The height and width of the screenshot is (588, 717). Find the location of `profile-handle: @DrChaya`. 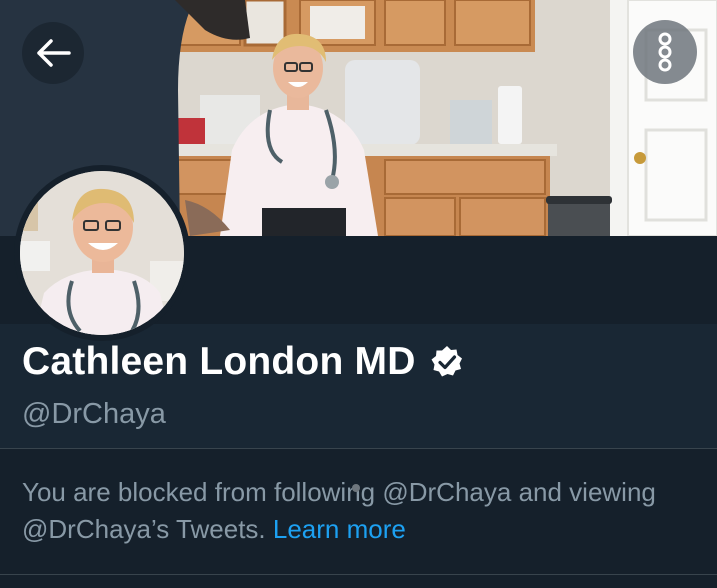

profile-handle: @DrChaya is located at coordinates (94, 414).